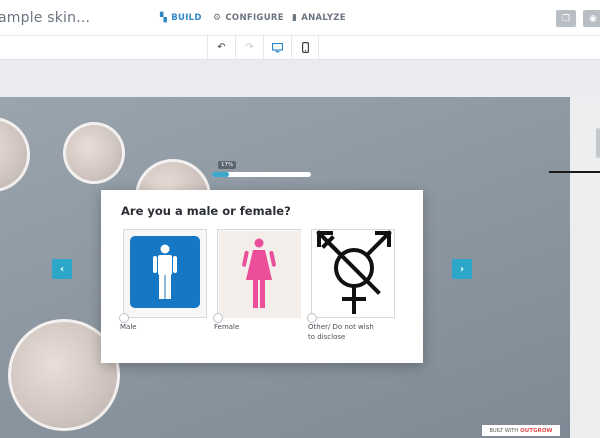 This screenshot has height=438, width=600. I want to click on option-male, so click(163, 276).